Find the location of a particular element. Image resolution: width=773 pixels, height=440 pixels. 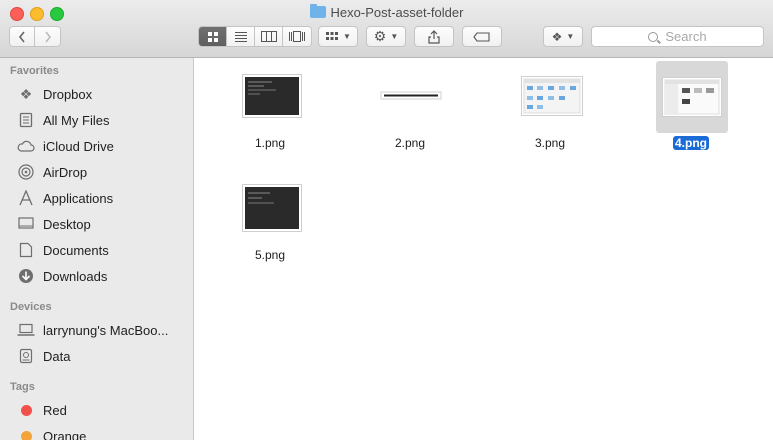

file-name: 2.png is located at coordinates (410, 143).